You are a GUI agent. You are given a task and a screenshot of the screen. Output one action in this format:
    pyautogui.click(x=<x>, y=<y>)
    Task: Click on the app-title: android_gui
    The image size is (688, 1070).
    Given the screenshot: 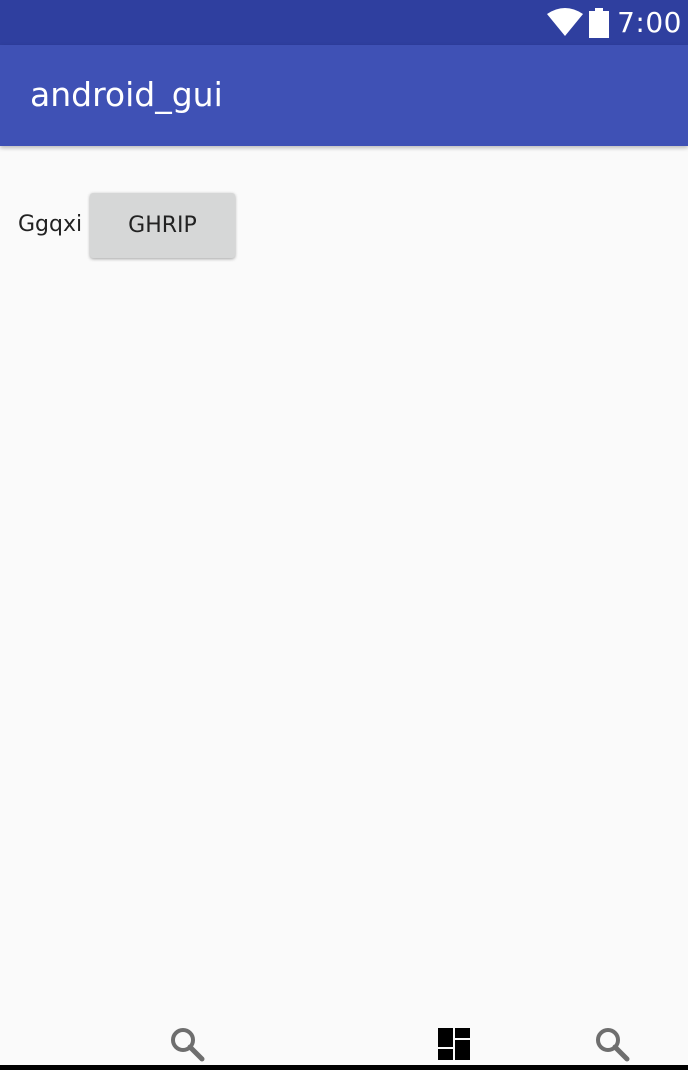 What is the action you would take?
    pyautogui.click(x=126, y=94)
    